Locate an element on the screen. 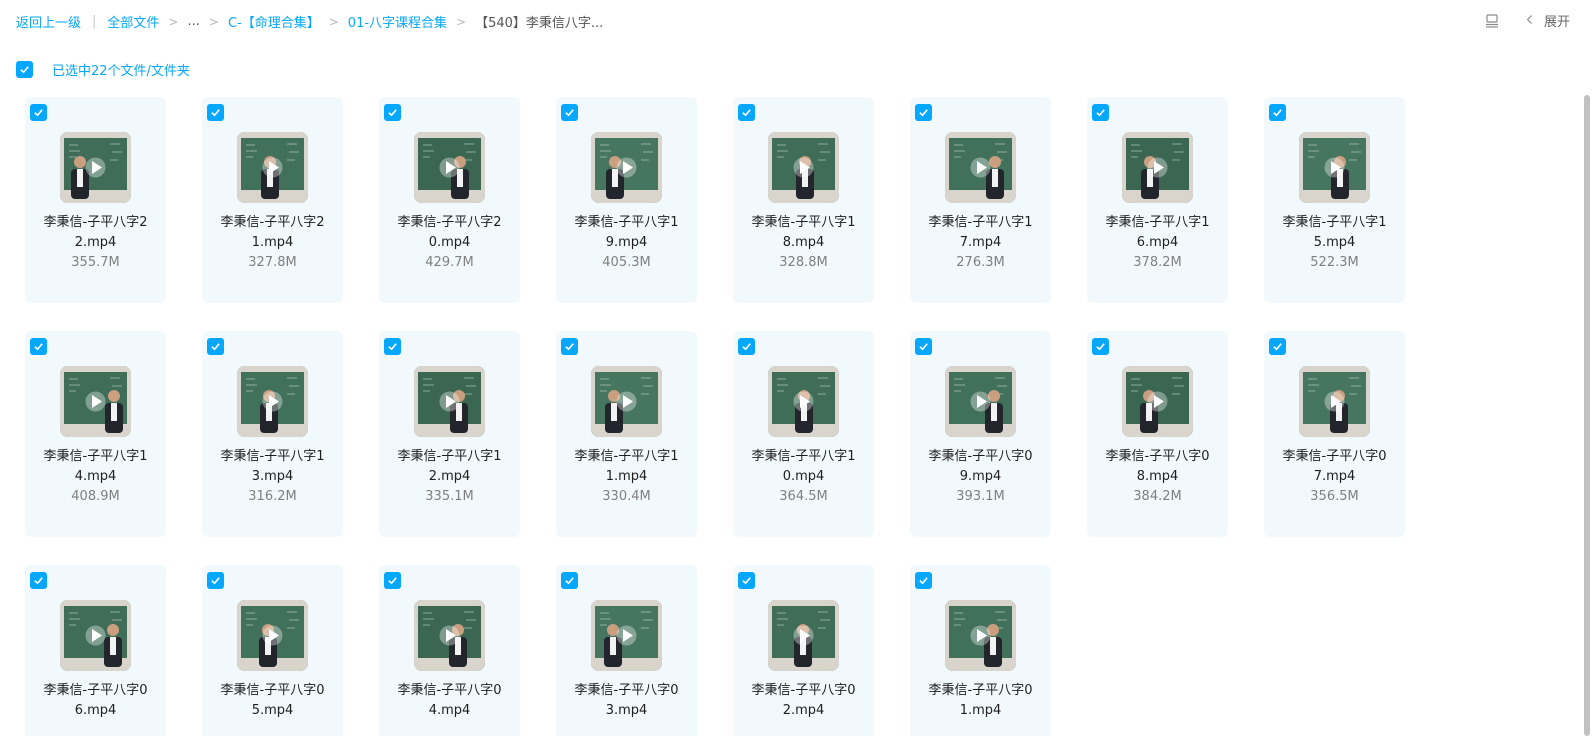 The height and width of the screenshot is (736, 1594). file-name: 李秉信-子平八字2 0.mp4 is located at coordinates (449, 233).